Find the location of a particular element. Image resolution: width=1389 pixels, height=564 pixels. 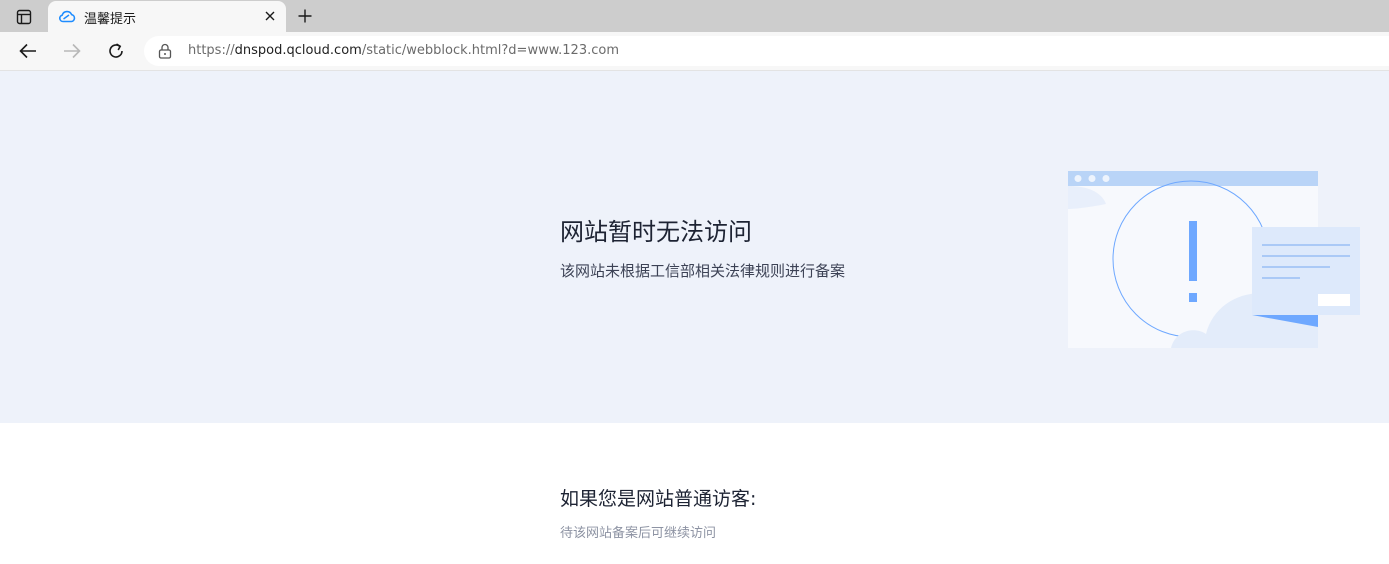

url-scheme: https:// is located at coordinates (211, 50).